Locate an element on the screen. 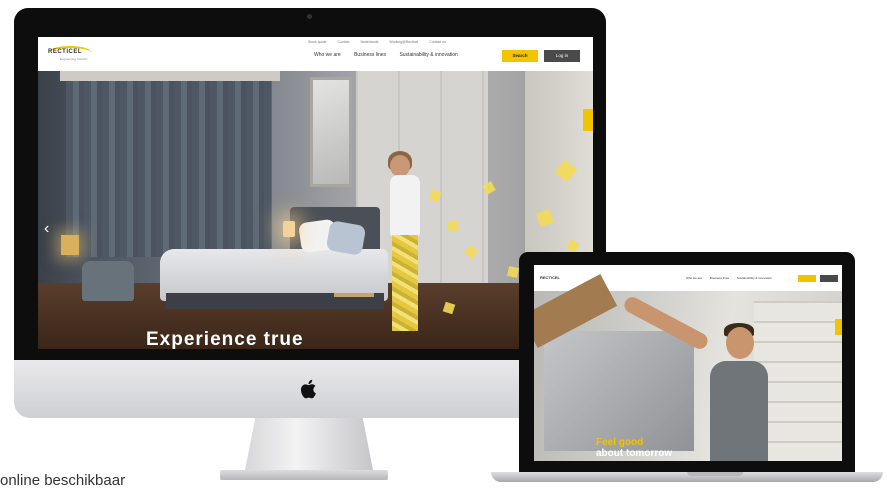 The height and width of the screenshot is (489, 887). pelmet is located at coordinates (170, 76).